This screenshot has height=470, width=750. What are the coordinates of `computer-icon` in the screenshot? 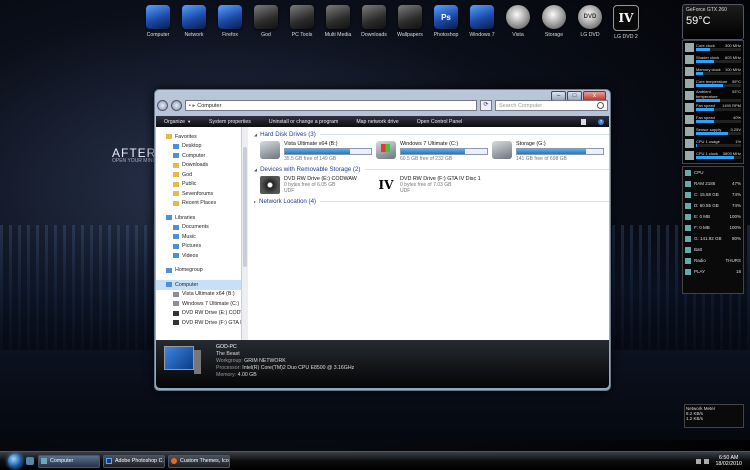 It's located at (169, 285).